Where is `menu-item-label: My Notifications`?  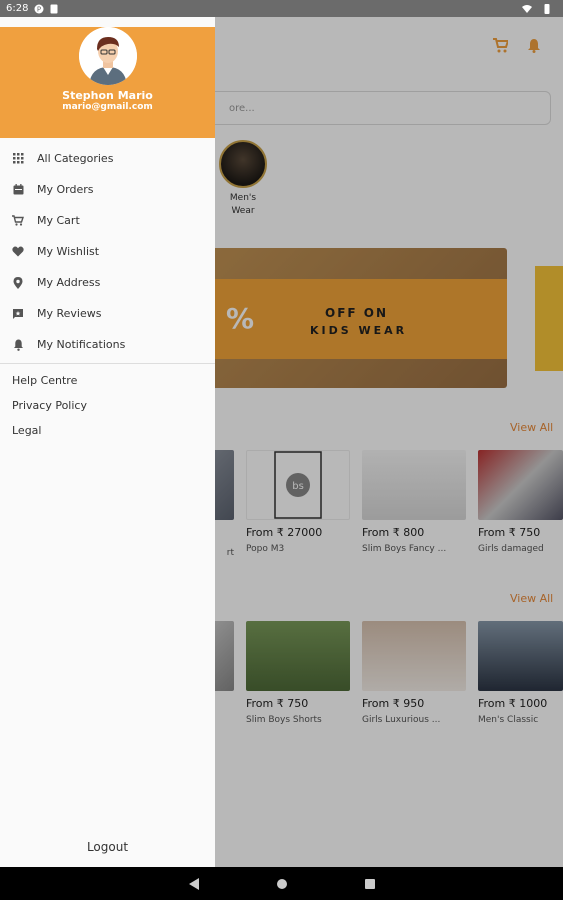
menu-item-label: My Notifications is located at coordinates (81, 344).